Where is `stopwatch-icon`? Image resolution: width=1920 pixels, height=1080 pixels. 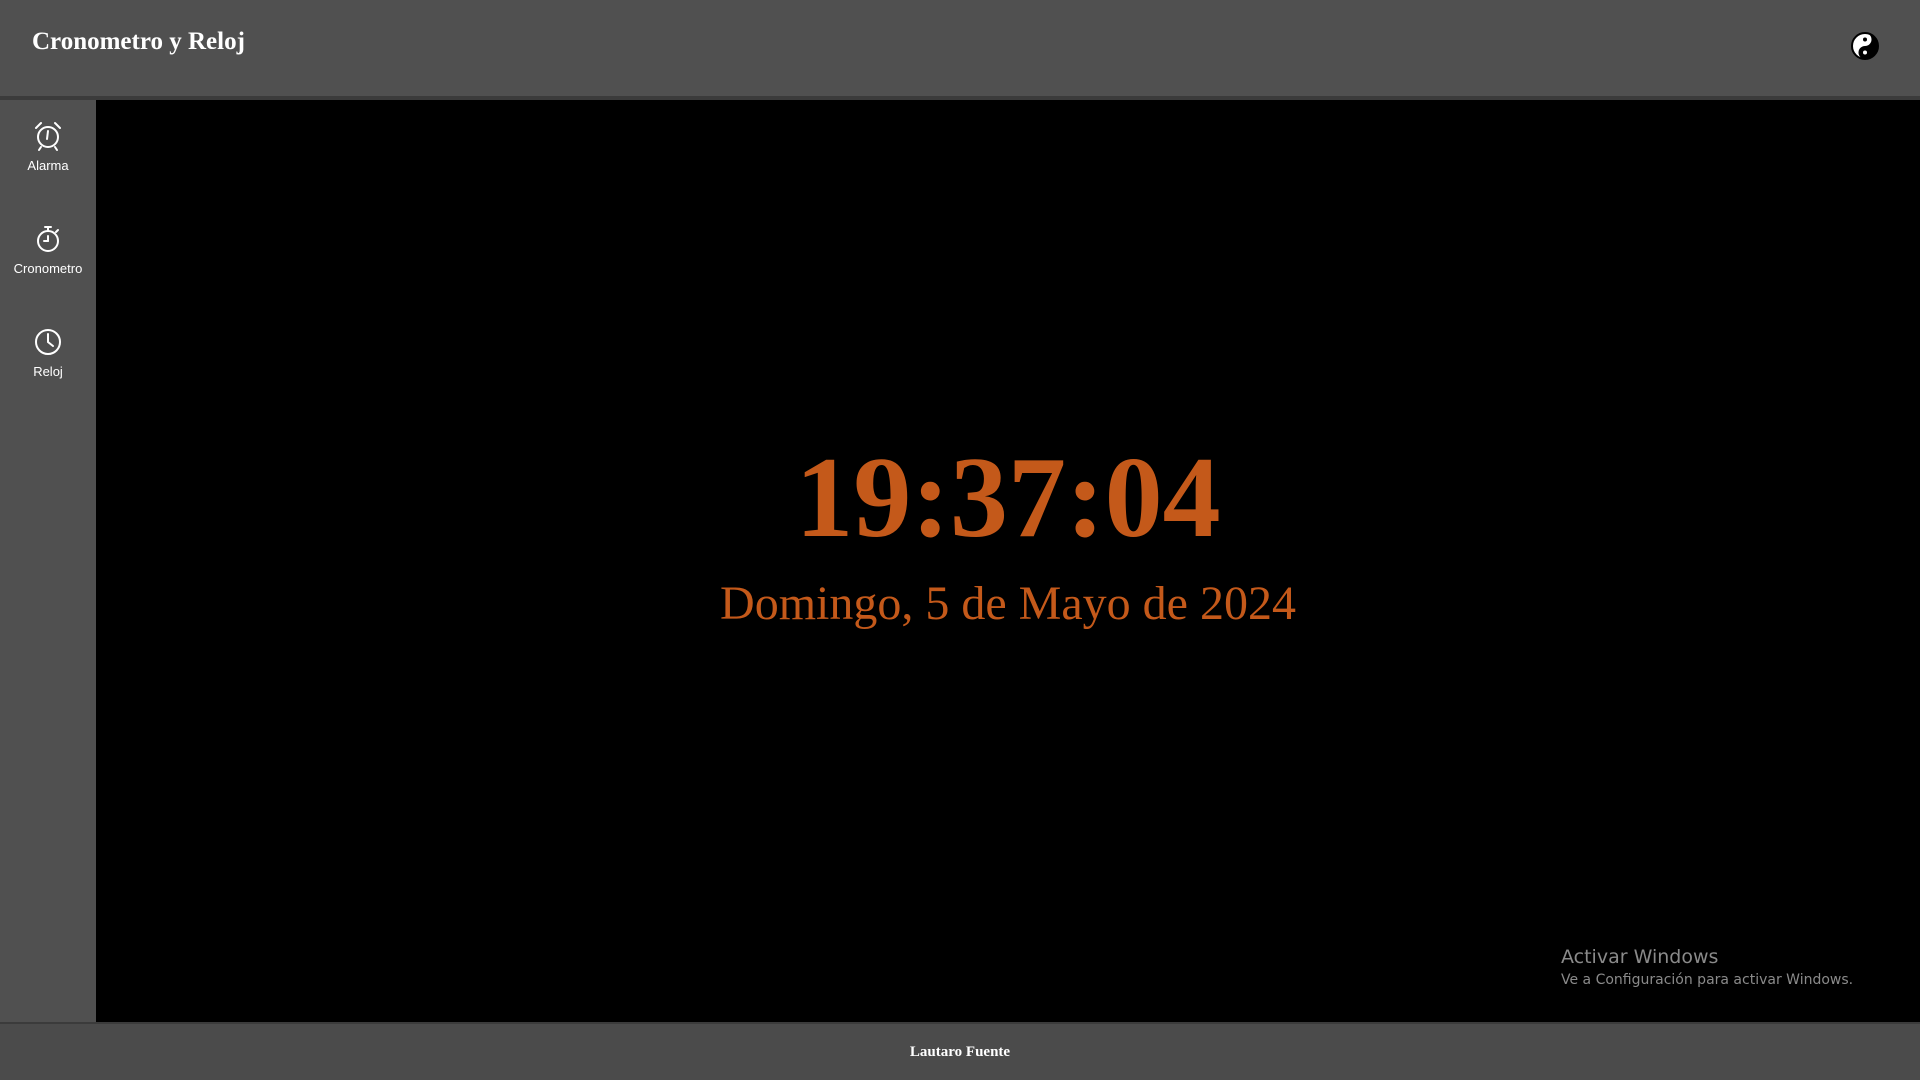 stopwatch-icon is located at coordinates (48, 239).